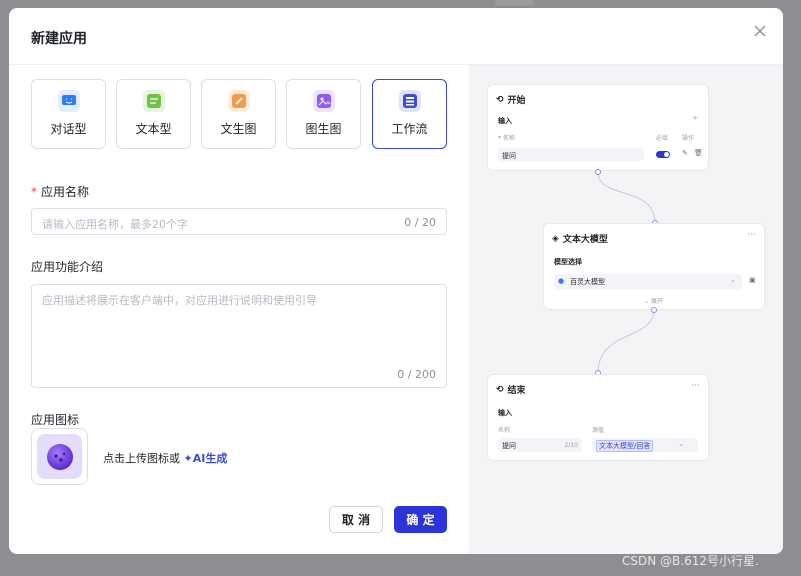 The width and height of the screenshot is (801, 576). Describe the element at coordinates (55, 420) in the screenshot. I see `app-icon-label: 应用图标` at that location.